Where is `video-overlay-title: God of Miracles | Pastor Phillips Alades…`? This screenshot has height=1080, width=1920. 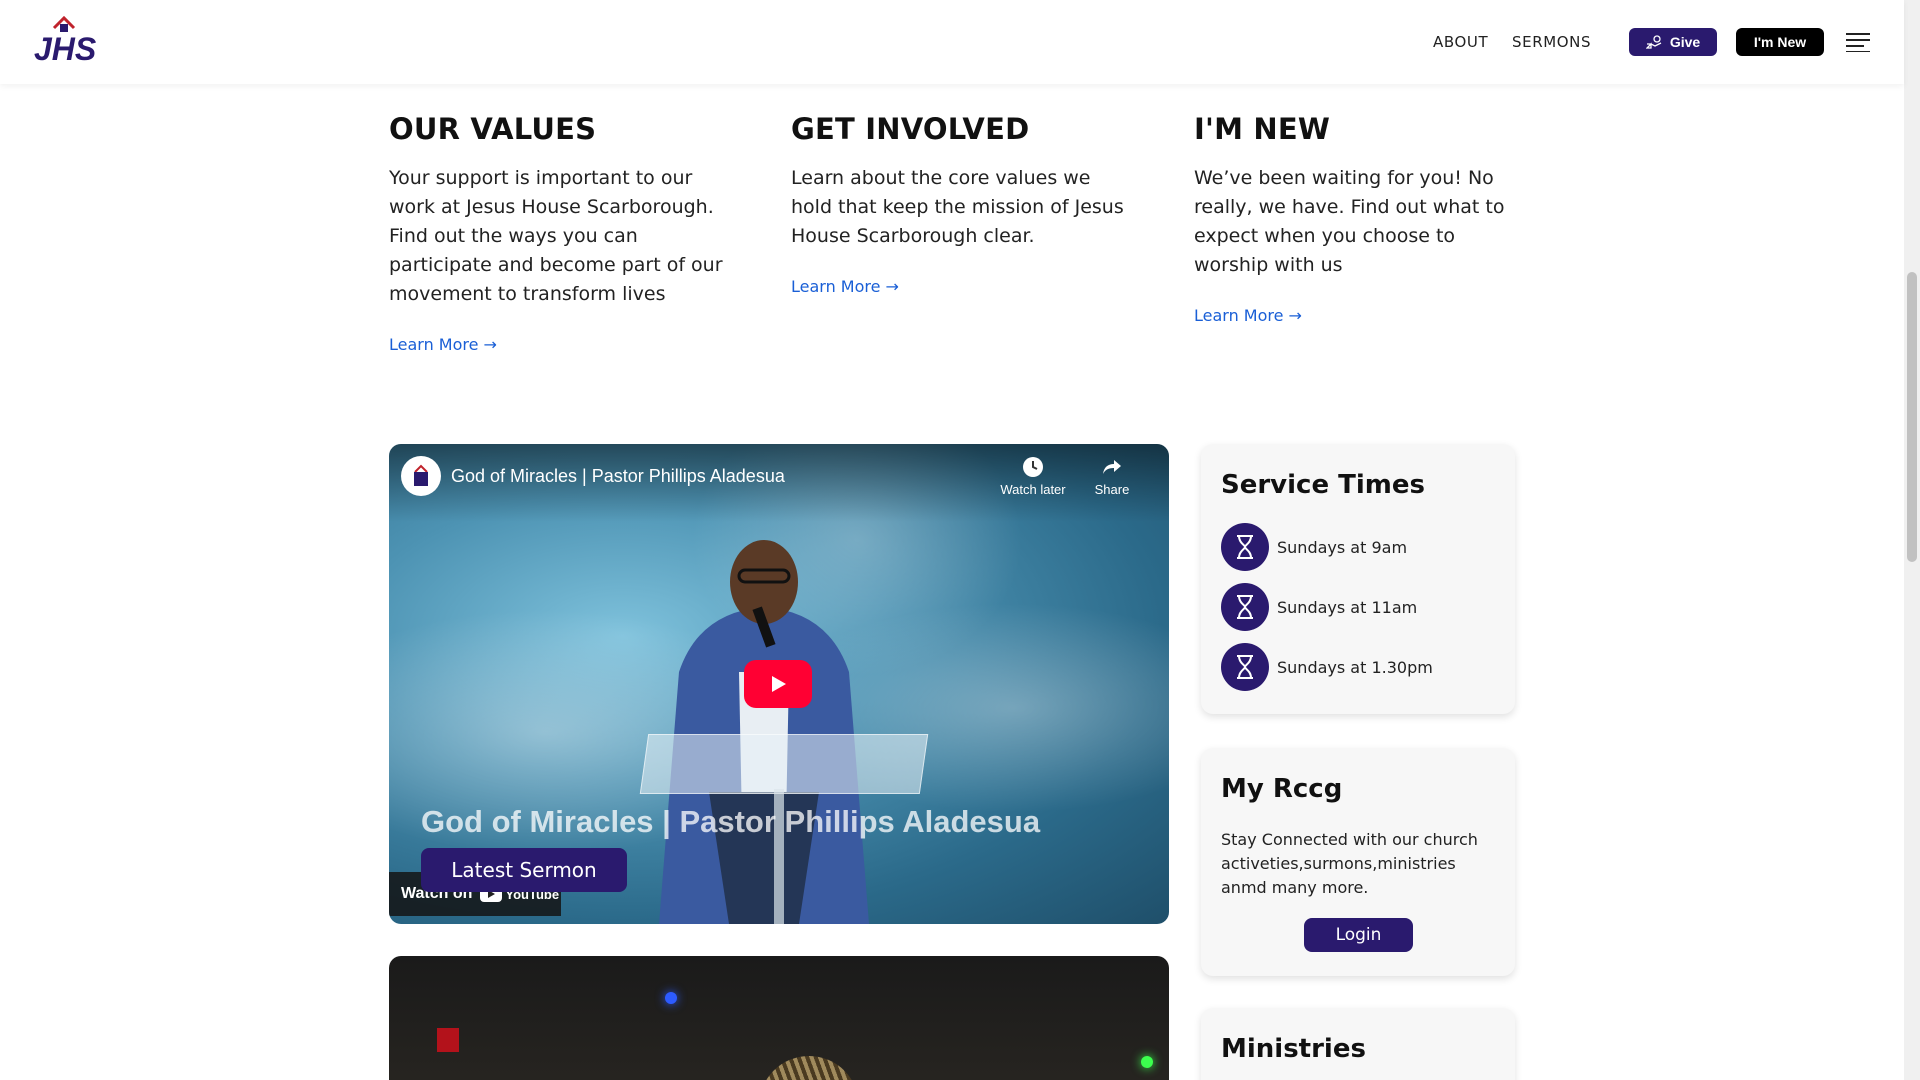
video-overlay-title: God of Miracles | Pastor Phillips Alades… is located at coordinates (731, 821).